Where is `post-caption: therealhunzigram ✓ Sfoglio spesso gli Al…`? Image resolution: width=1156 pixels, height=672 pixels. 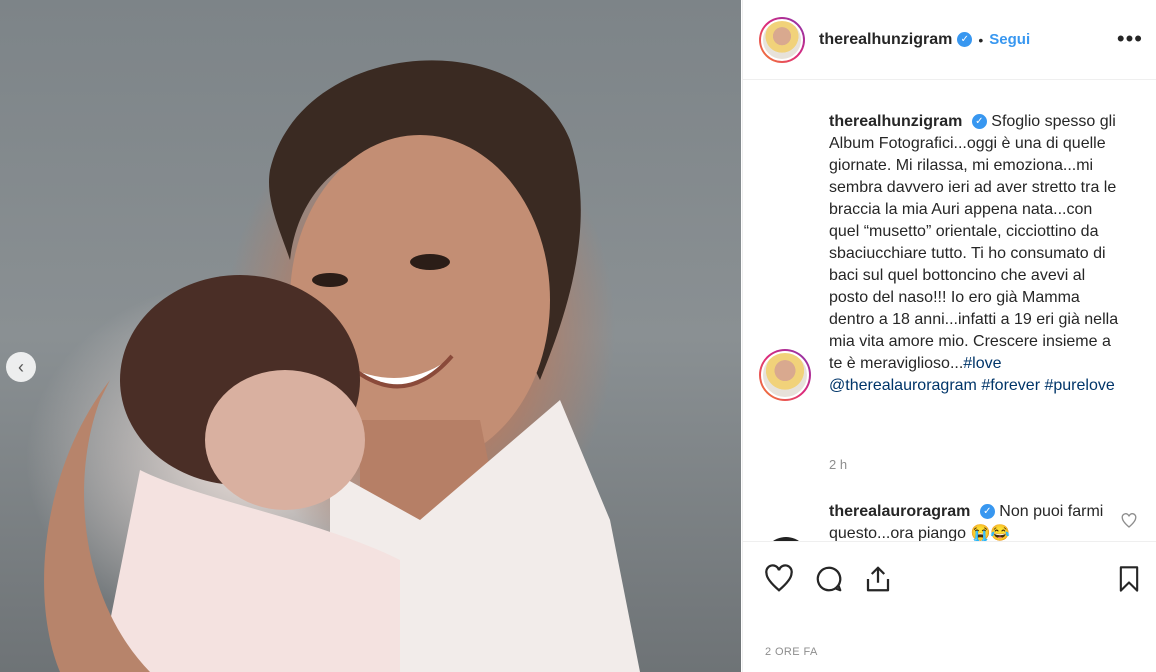 post-caption: therealhunzigram ✓ Sfoglio spesso gli Al… is located at coordinates (974, 254).